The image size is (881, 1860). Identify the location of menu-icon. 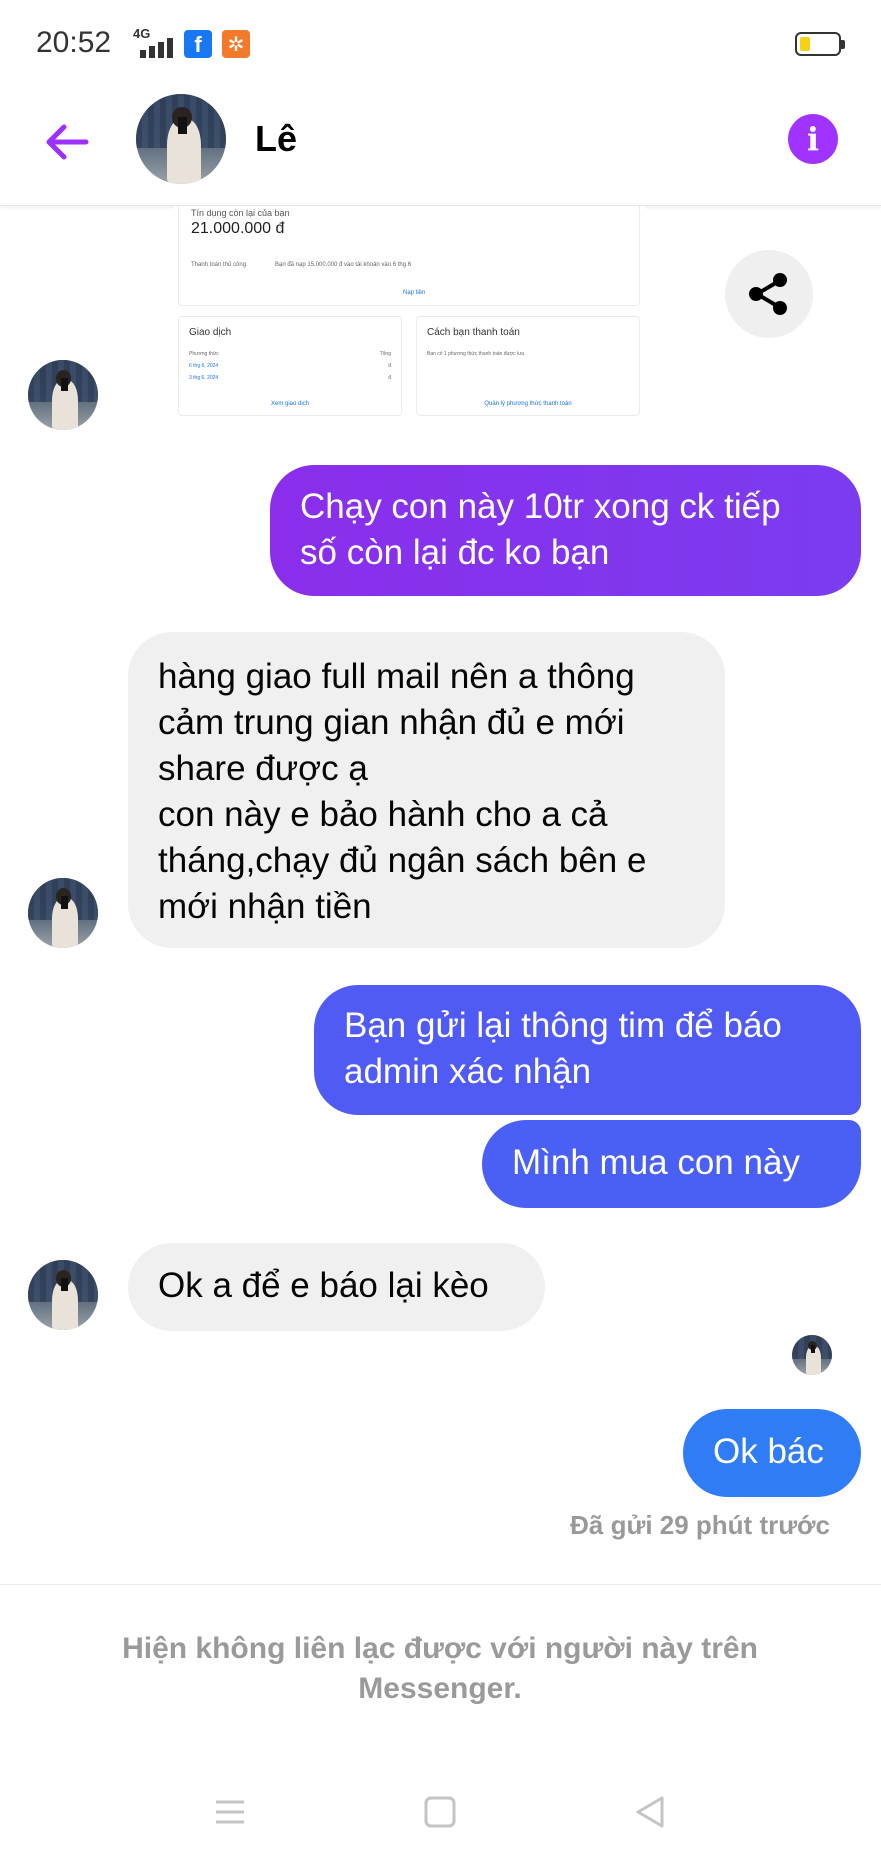
(230, 1812).